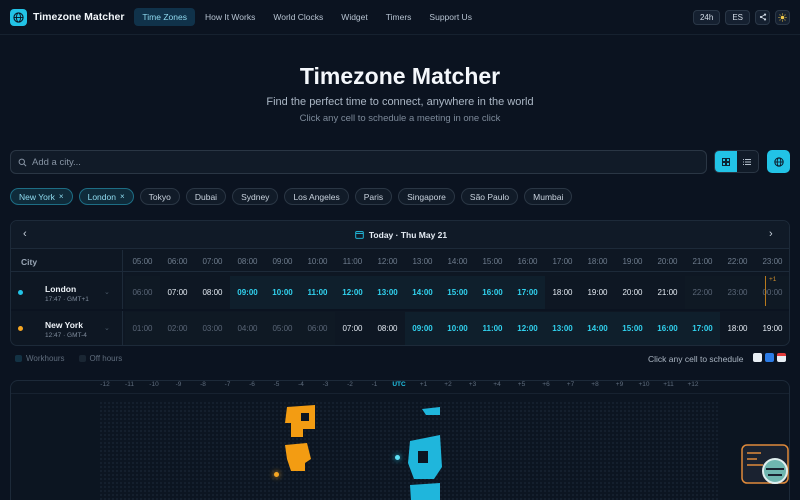 This screenshot has height=500, width=800. I want to click on utc-offset-label: +6, so click(546, 384).